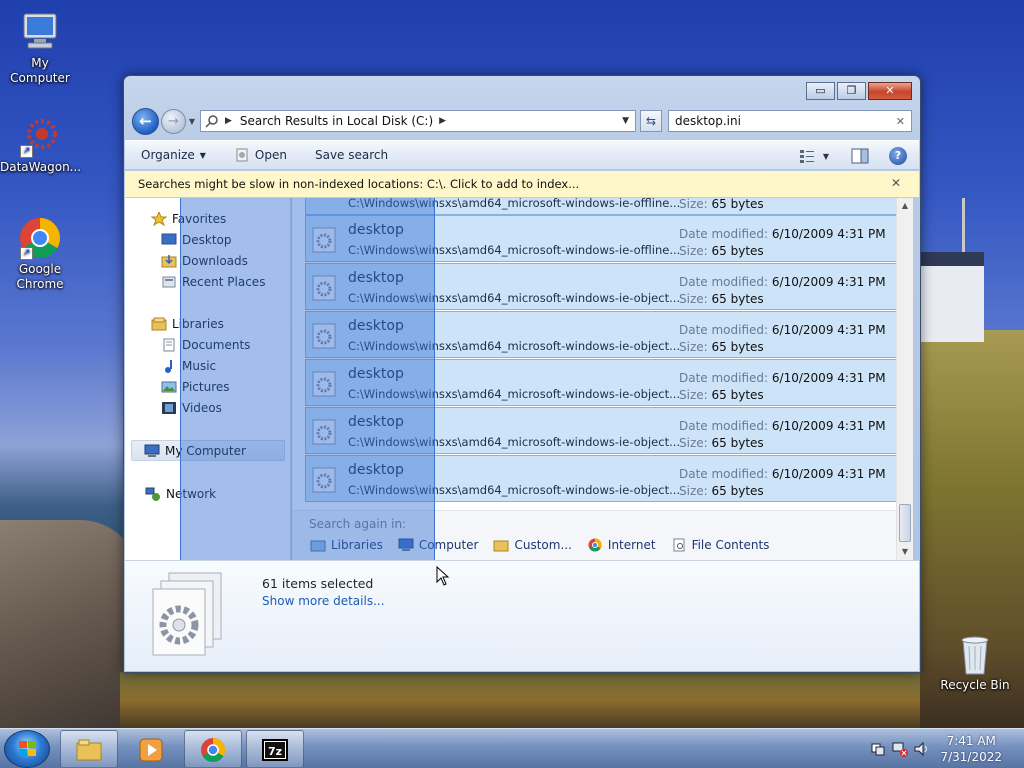 This screenshot has height=768, width=1024. I want to click on custom-folder-icon, so click(501, 546).